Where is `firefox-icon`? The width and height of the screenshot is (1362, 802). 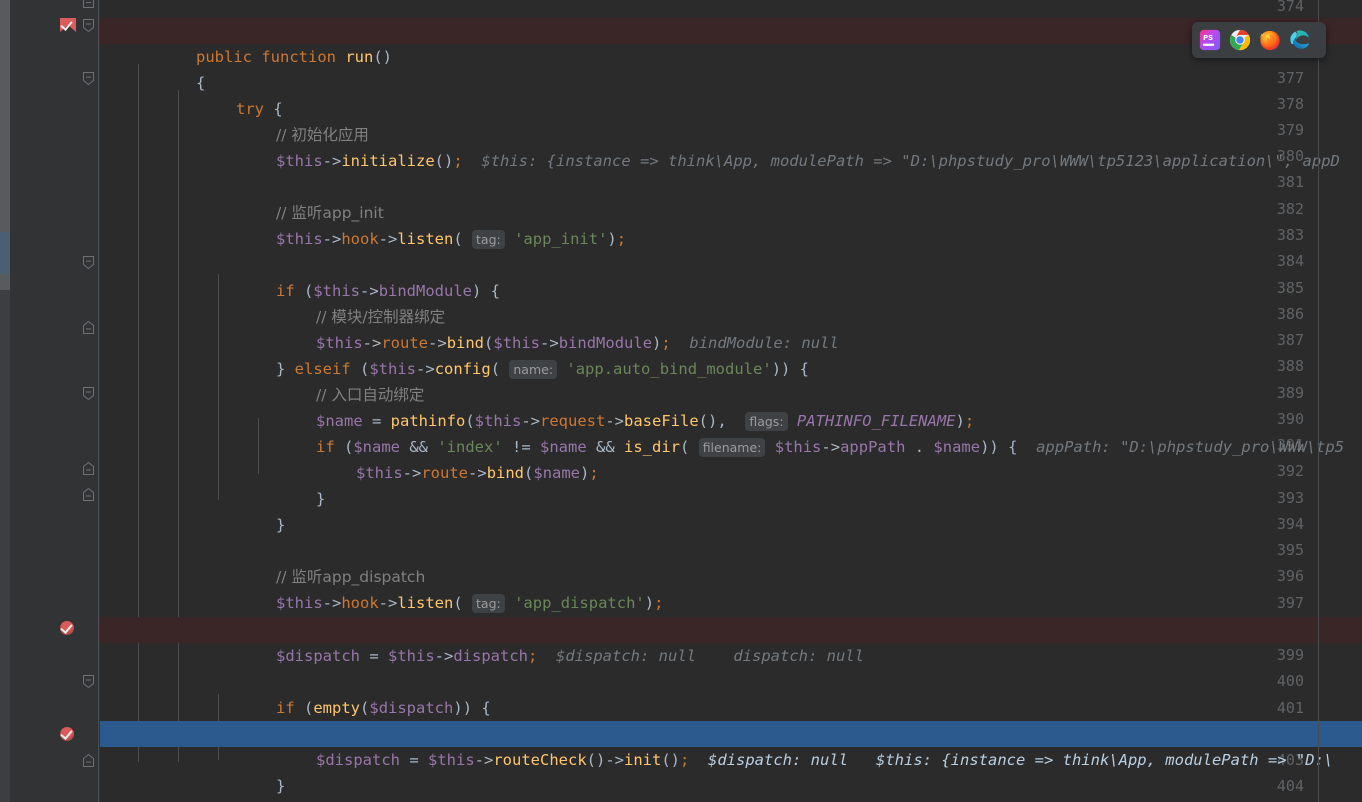
firefox-icon is located at coordinates (1270, 40).